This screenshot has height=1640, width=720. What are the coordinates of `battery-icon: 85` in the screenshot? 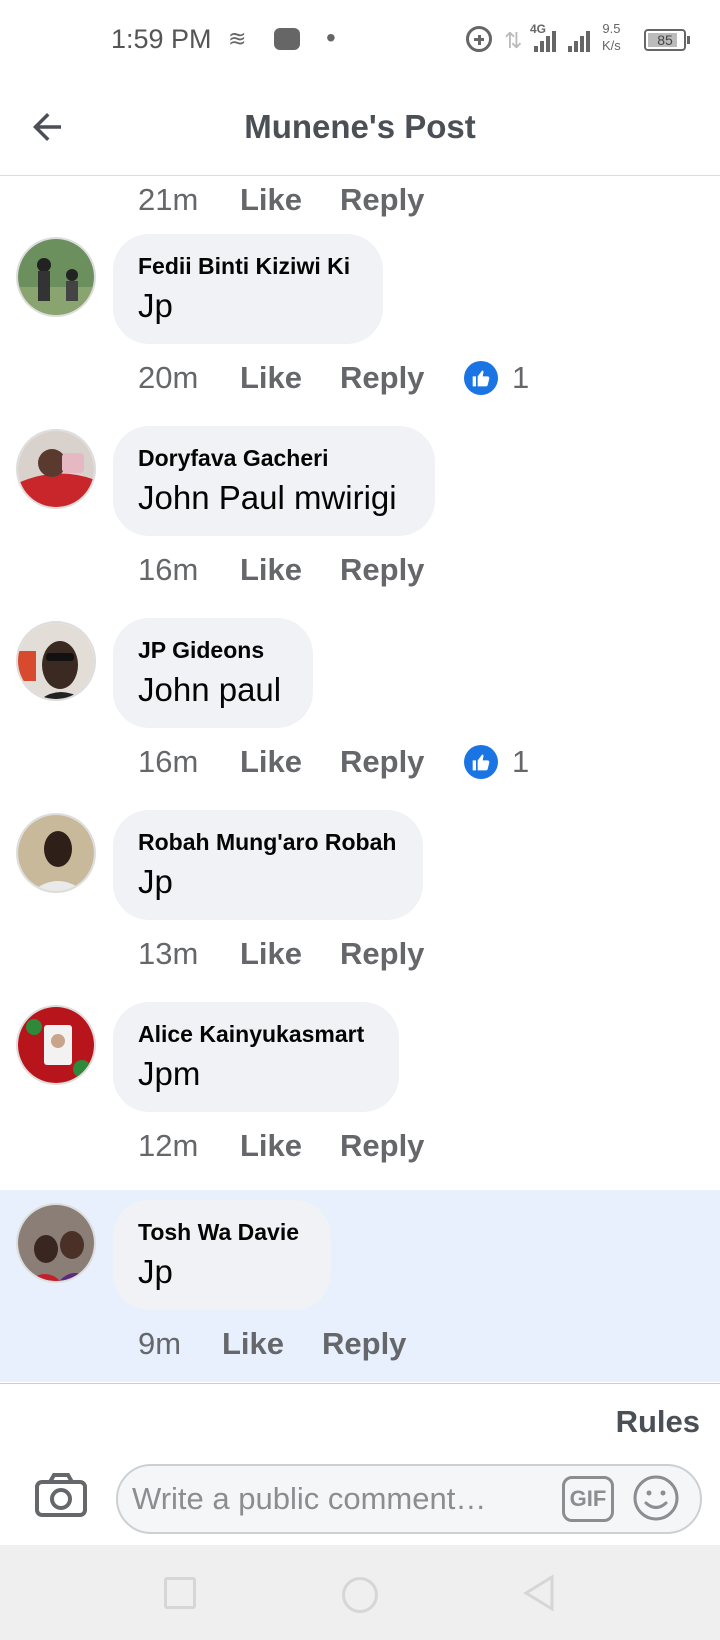 It's located at (667, 40).